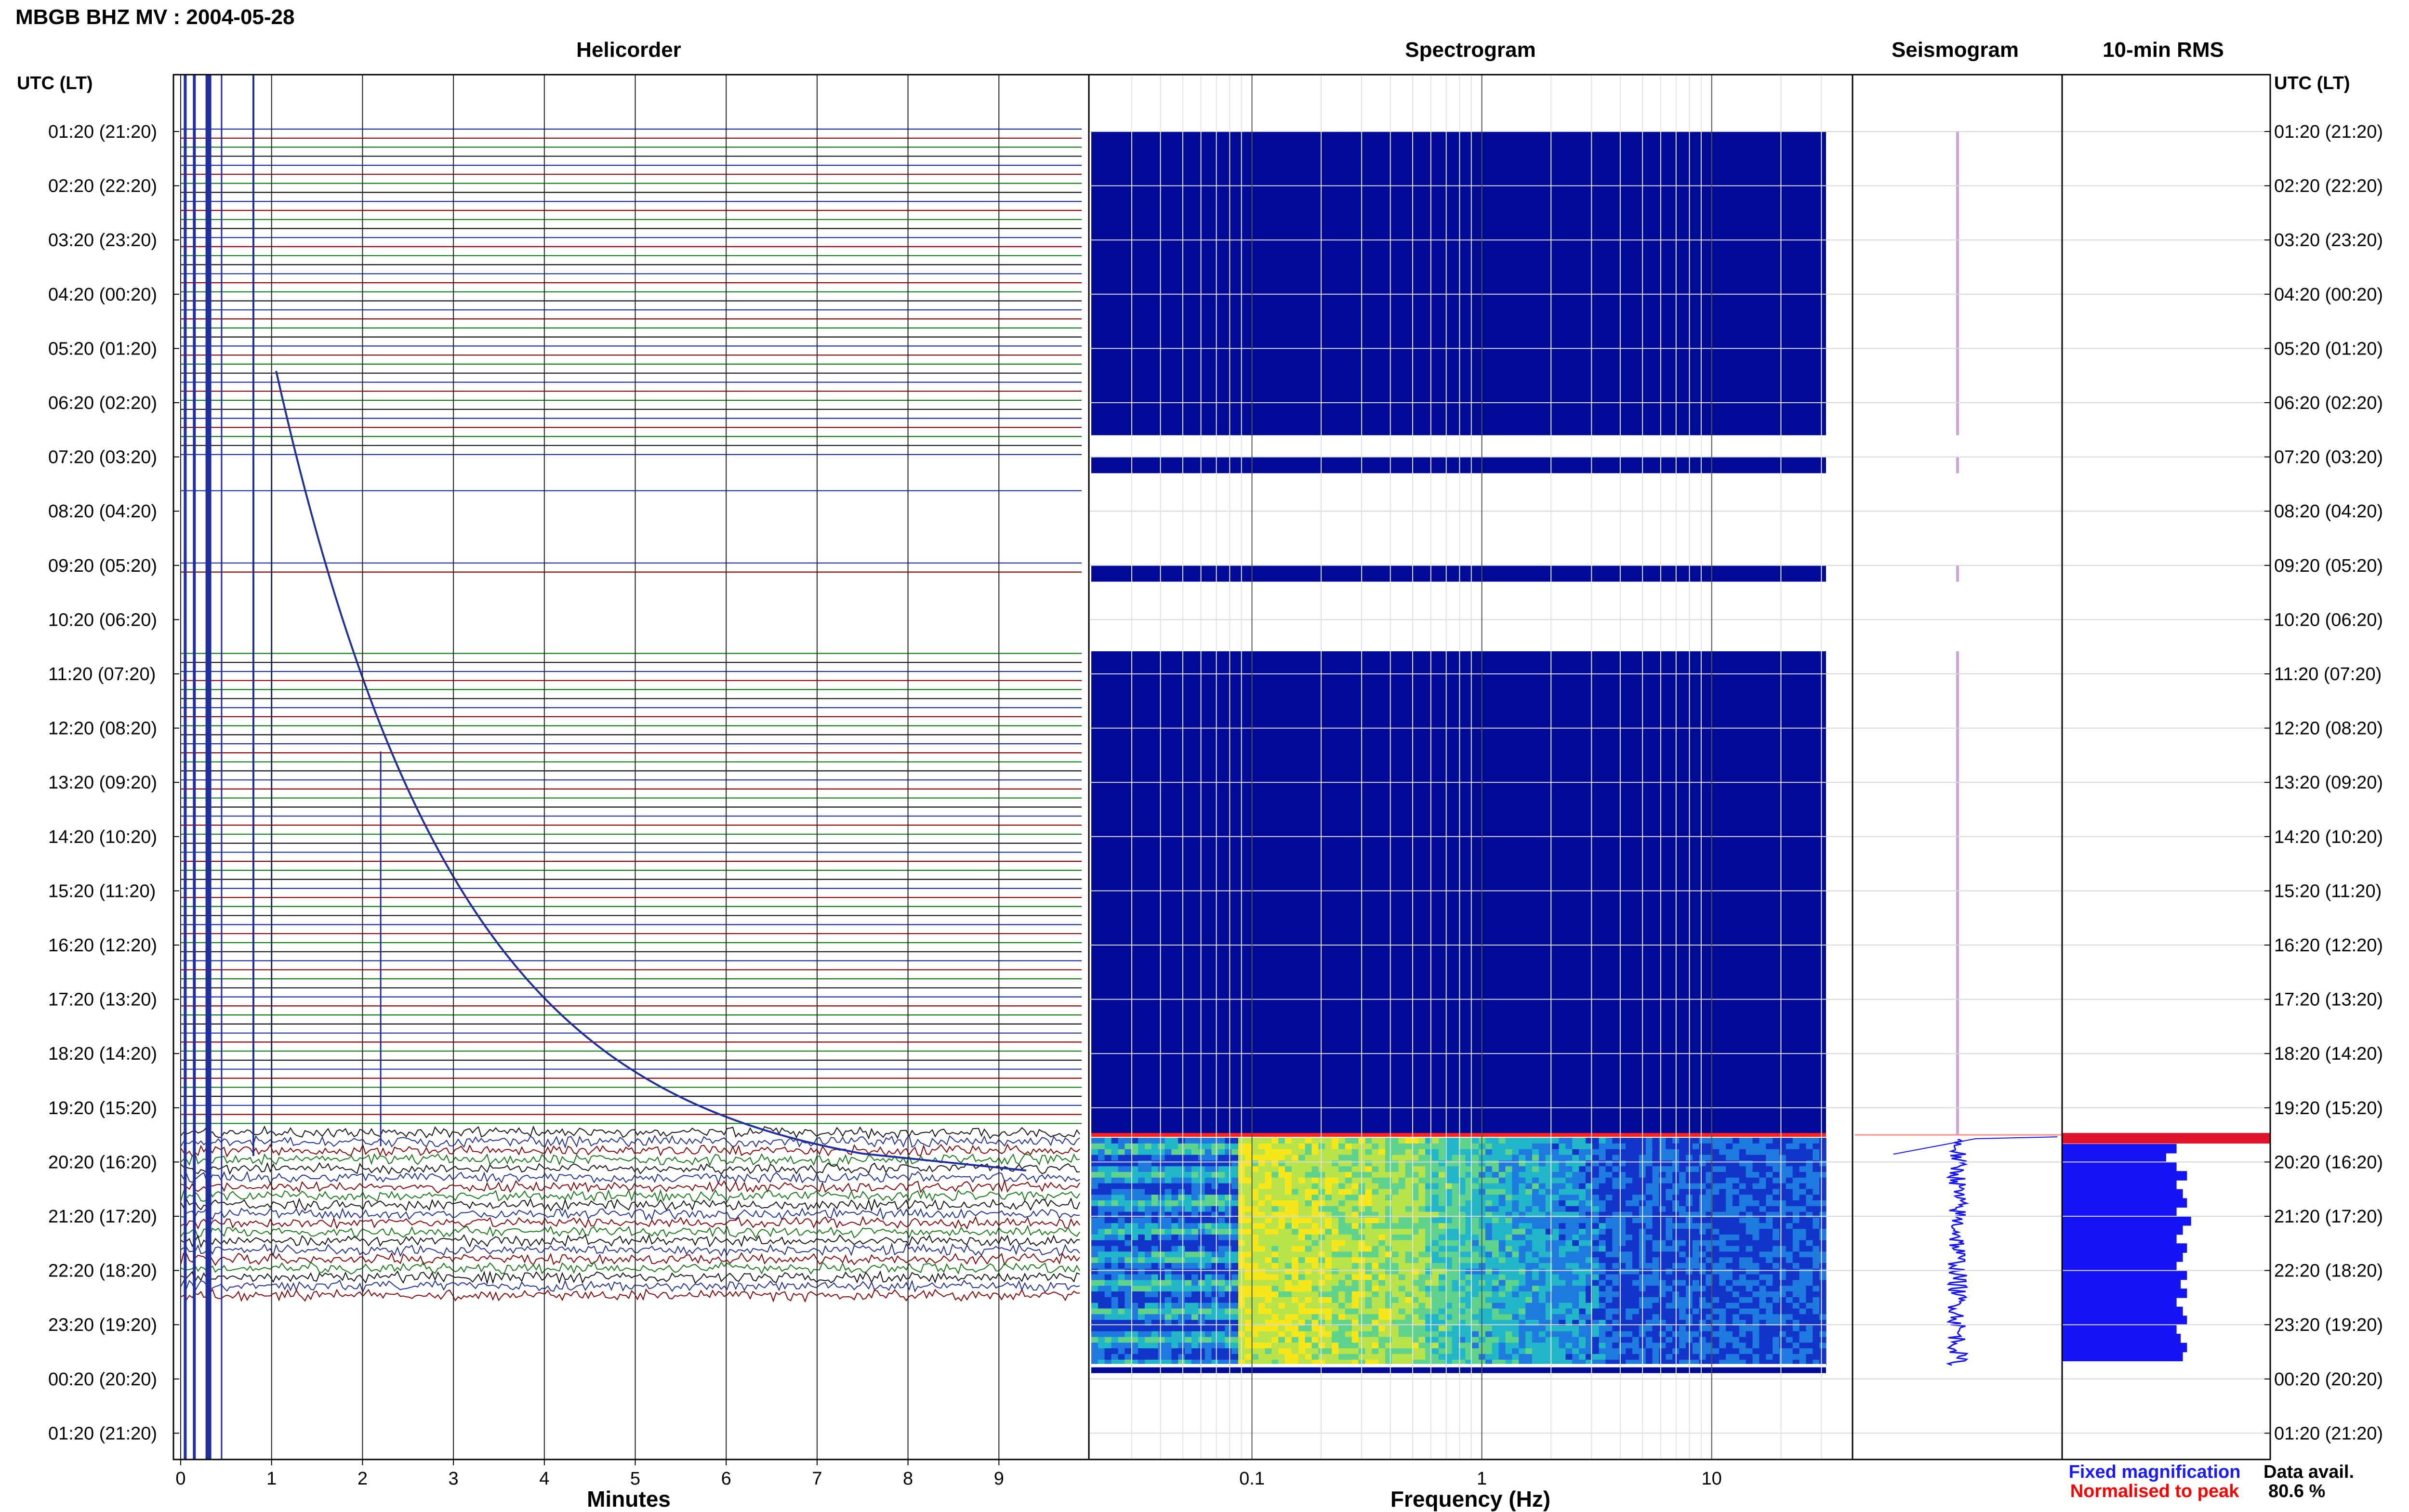 Image resolution: width=2409 pixels, height=1512 pixels. I want to click on y-tick-label-left: 10:20 (06:20), so click(102, 620).